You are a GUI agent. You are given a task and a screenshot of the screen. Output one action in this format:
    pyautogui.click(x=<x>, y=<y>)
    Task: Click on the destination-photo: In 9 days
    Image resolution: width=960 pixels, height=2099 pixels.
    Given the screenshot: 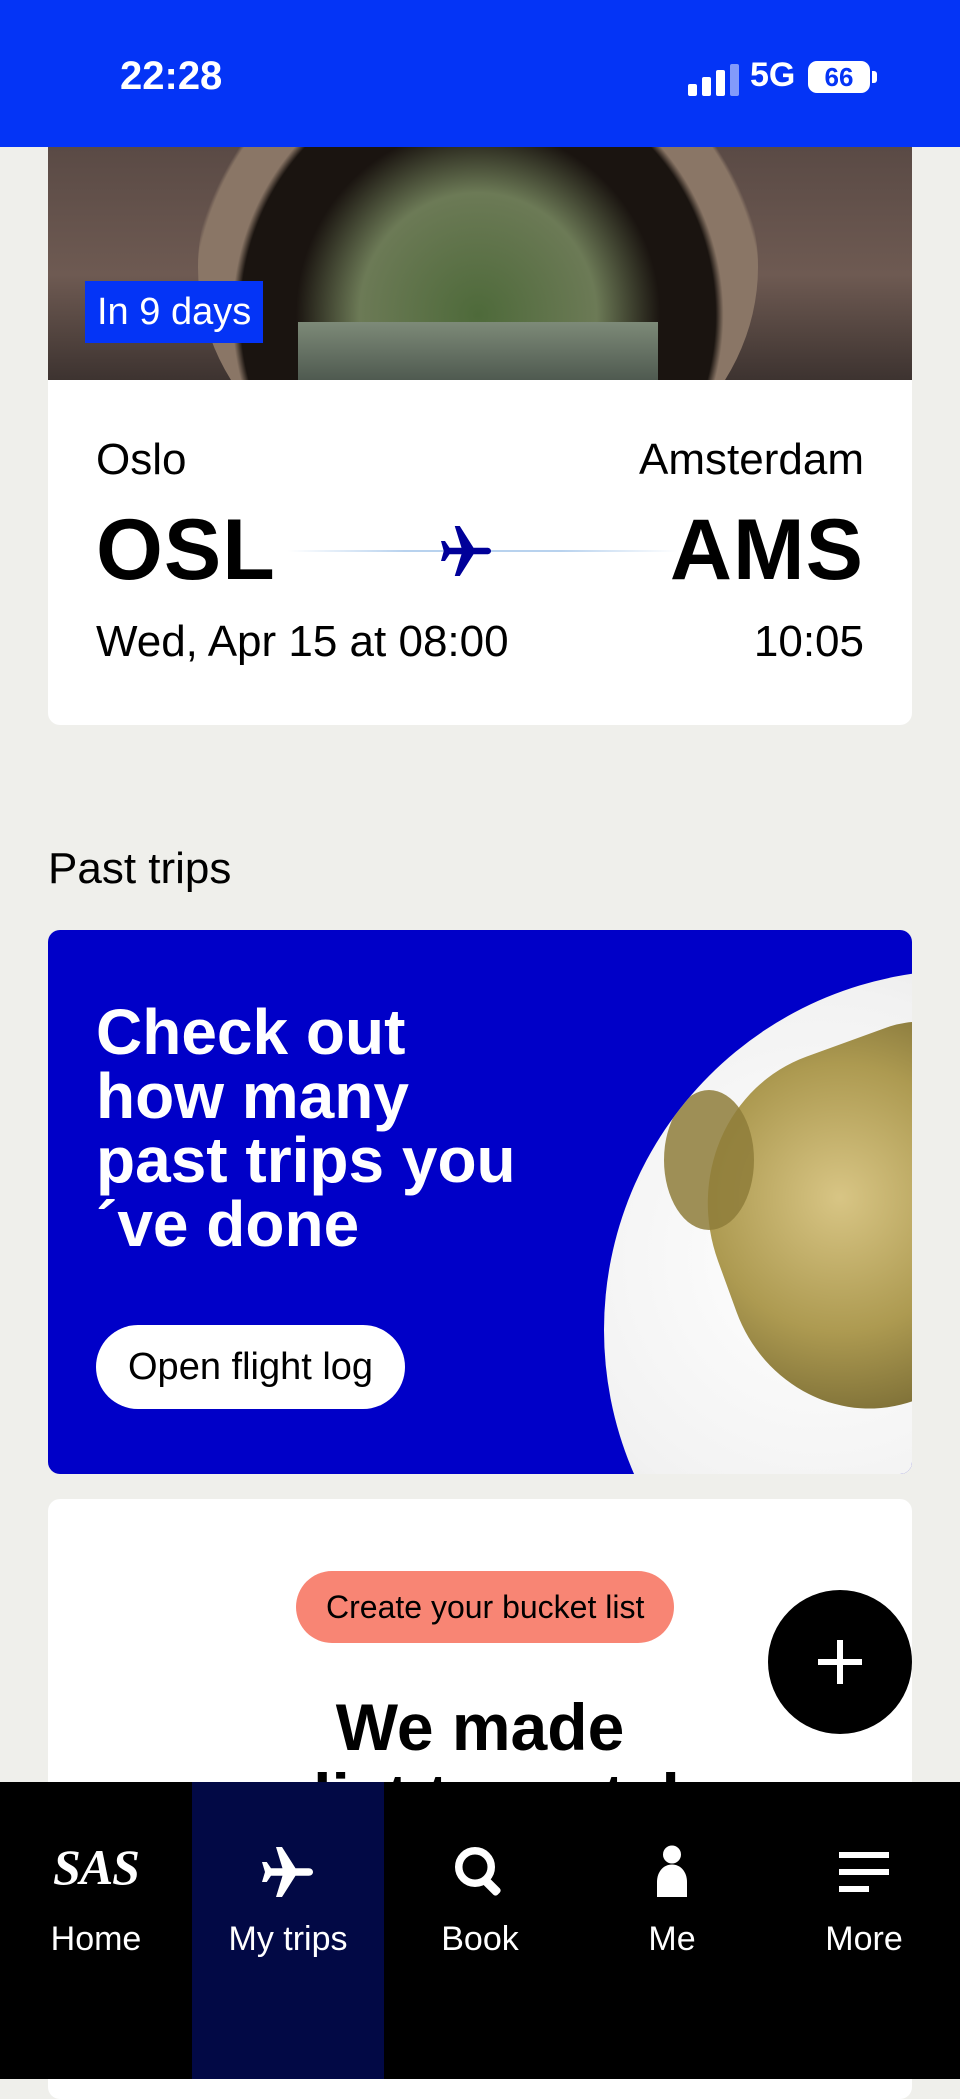 What is the action you would take?
    pyautogui.click(x=480, y=263)
    